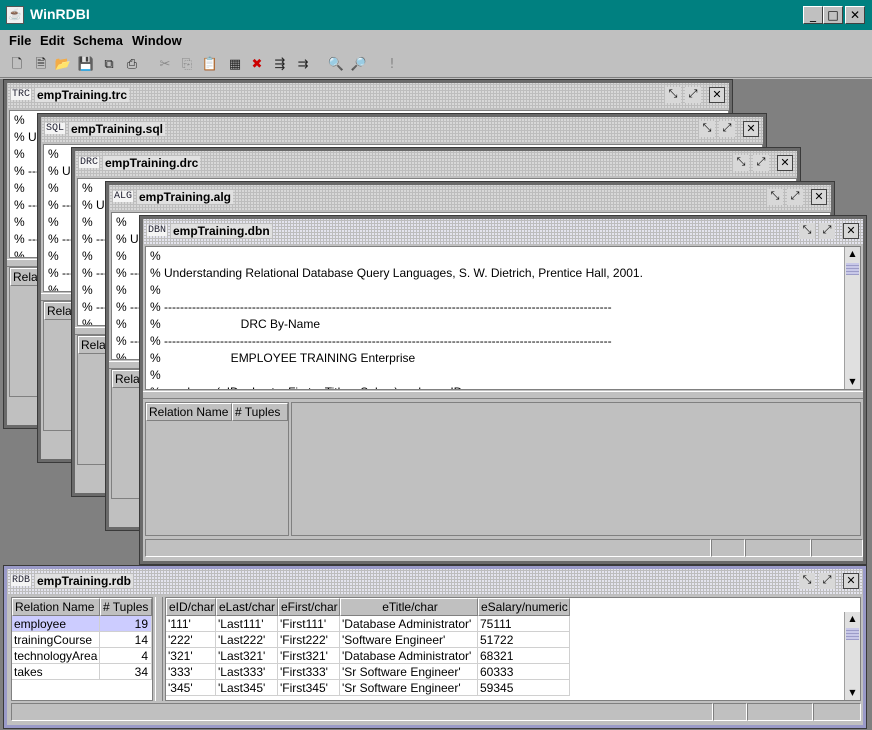 The height and width of the screenshot is (730, 872). What do you see at coordinates (503, 232) in the screenshot?
I see `dbn-title-bar: DBN empTraining.dbn ⤡ ⤢ ✕` at bounding box center [503, 232].